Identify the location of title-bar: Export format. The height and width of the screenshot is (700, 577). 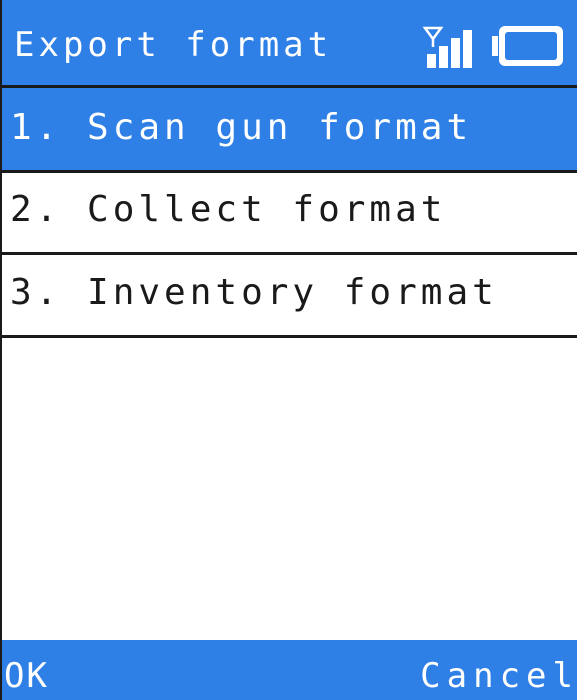
(289, 44).